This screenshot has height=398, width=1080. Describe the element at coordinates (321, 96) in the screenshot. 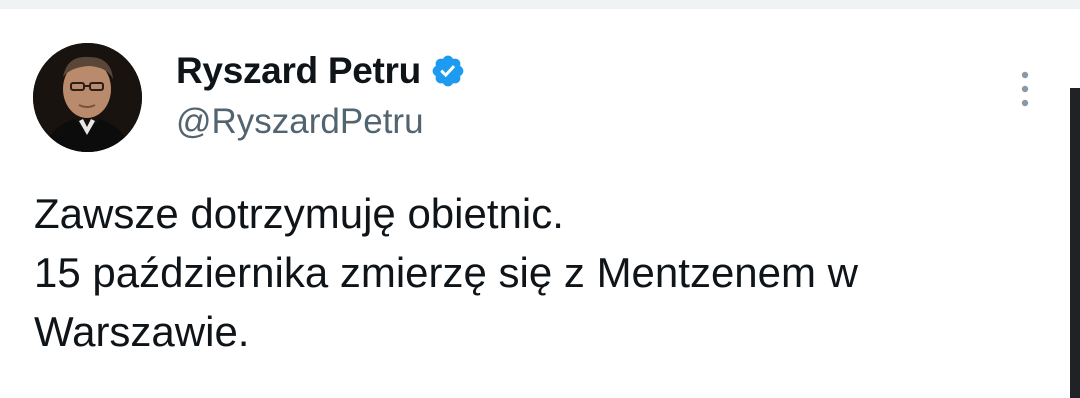

I see `author-info: Ryszard Petru @RyszardPetru` at that location.